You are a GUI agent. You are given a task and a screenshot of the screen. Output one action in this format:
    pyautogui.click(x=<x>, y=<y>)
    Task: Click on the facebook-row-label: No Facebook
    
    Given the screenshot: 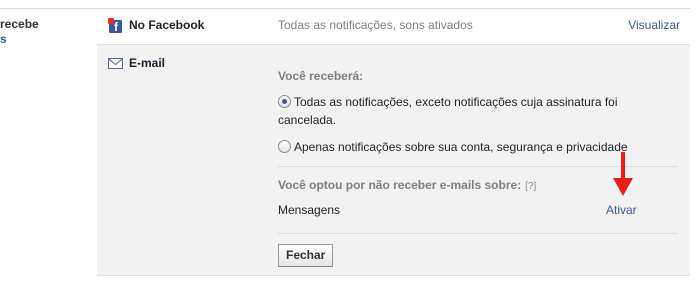 What is the action you would take?
    pyautogui.click(x=167, y=25)
    